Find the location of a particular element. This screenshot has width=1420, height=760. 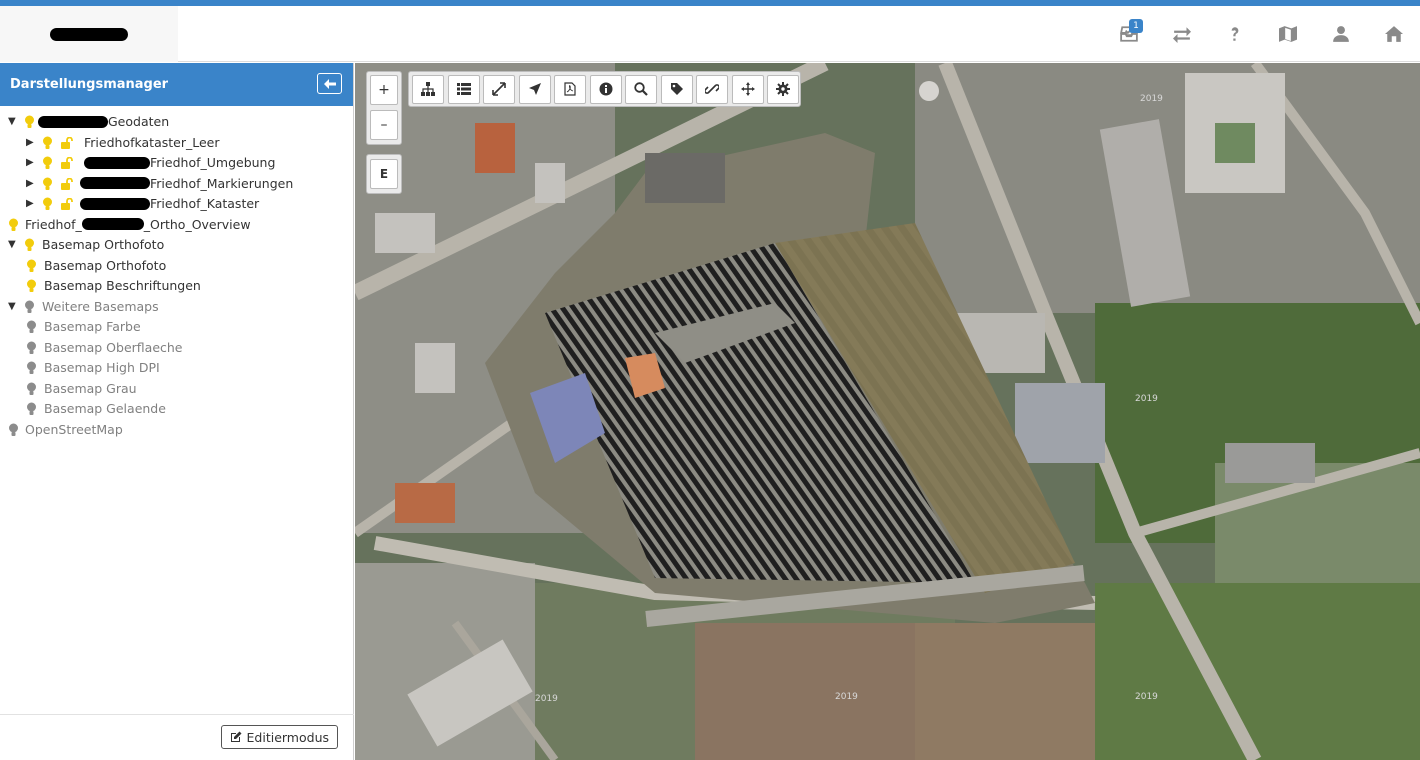

edit-mode-control: E is located at coordinates (384, 174).